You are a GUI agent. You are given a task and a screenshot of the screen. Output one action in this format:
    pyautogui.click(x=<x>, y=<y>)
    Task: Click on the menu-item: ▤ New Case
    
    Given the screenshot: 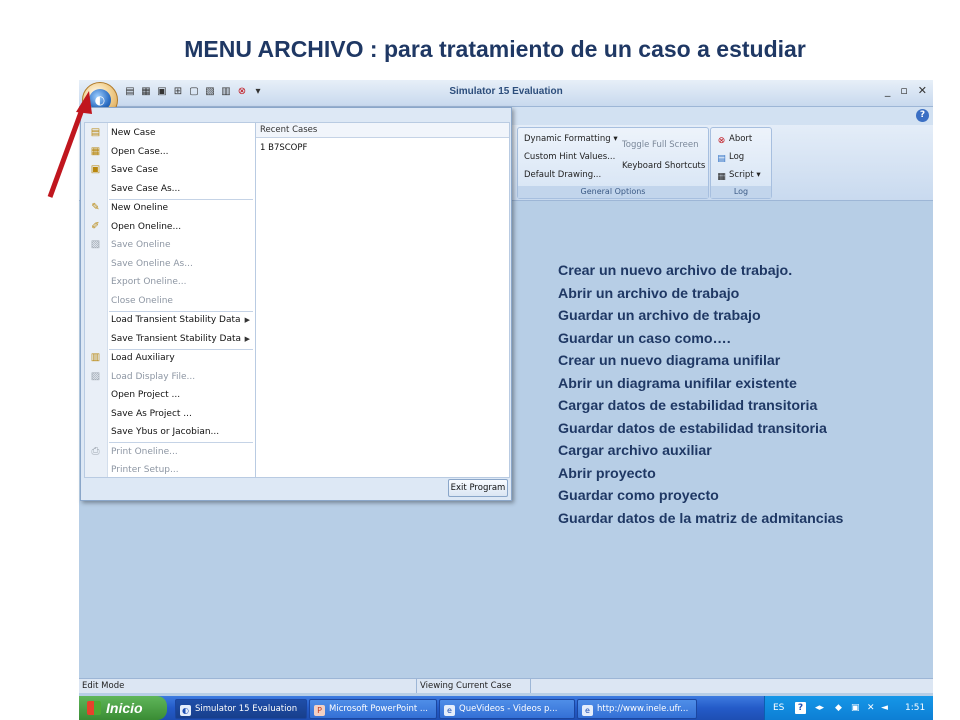 What is the action you would take?
    pyautogui.click(x=170, y=133)
    